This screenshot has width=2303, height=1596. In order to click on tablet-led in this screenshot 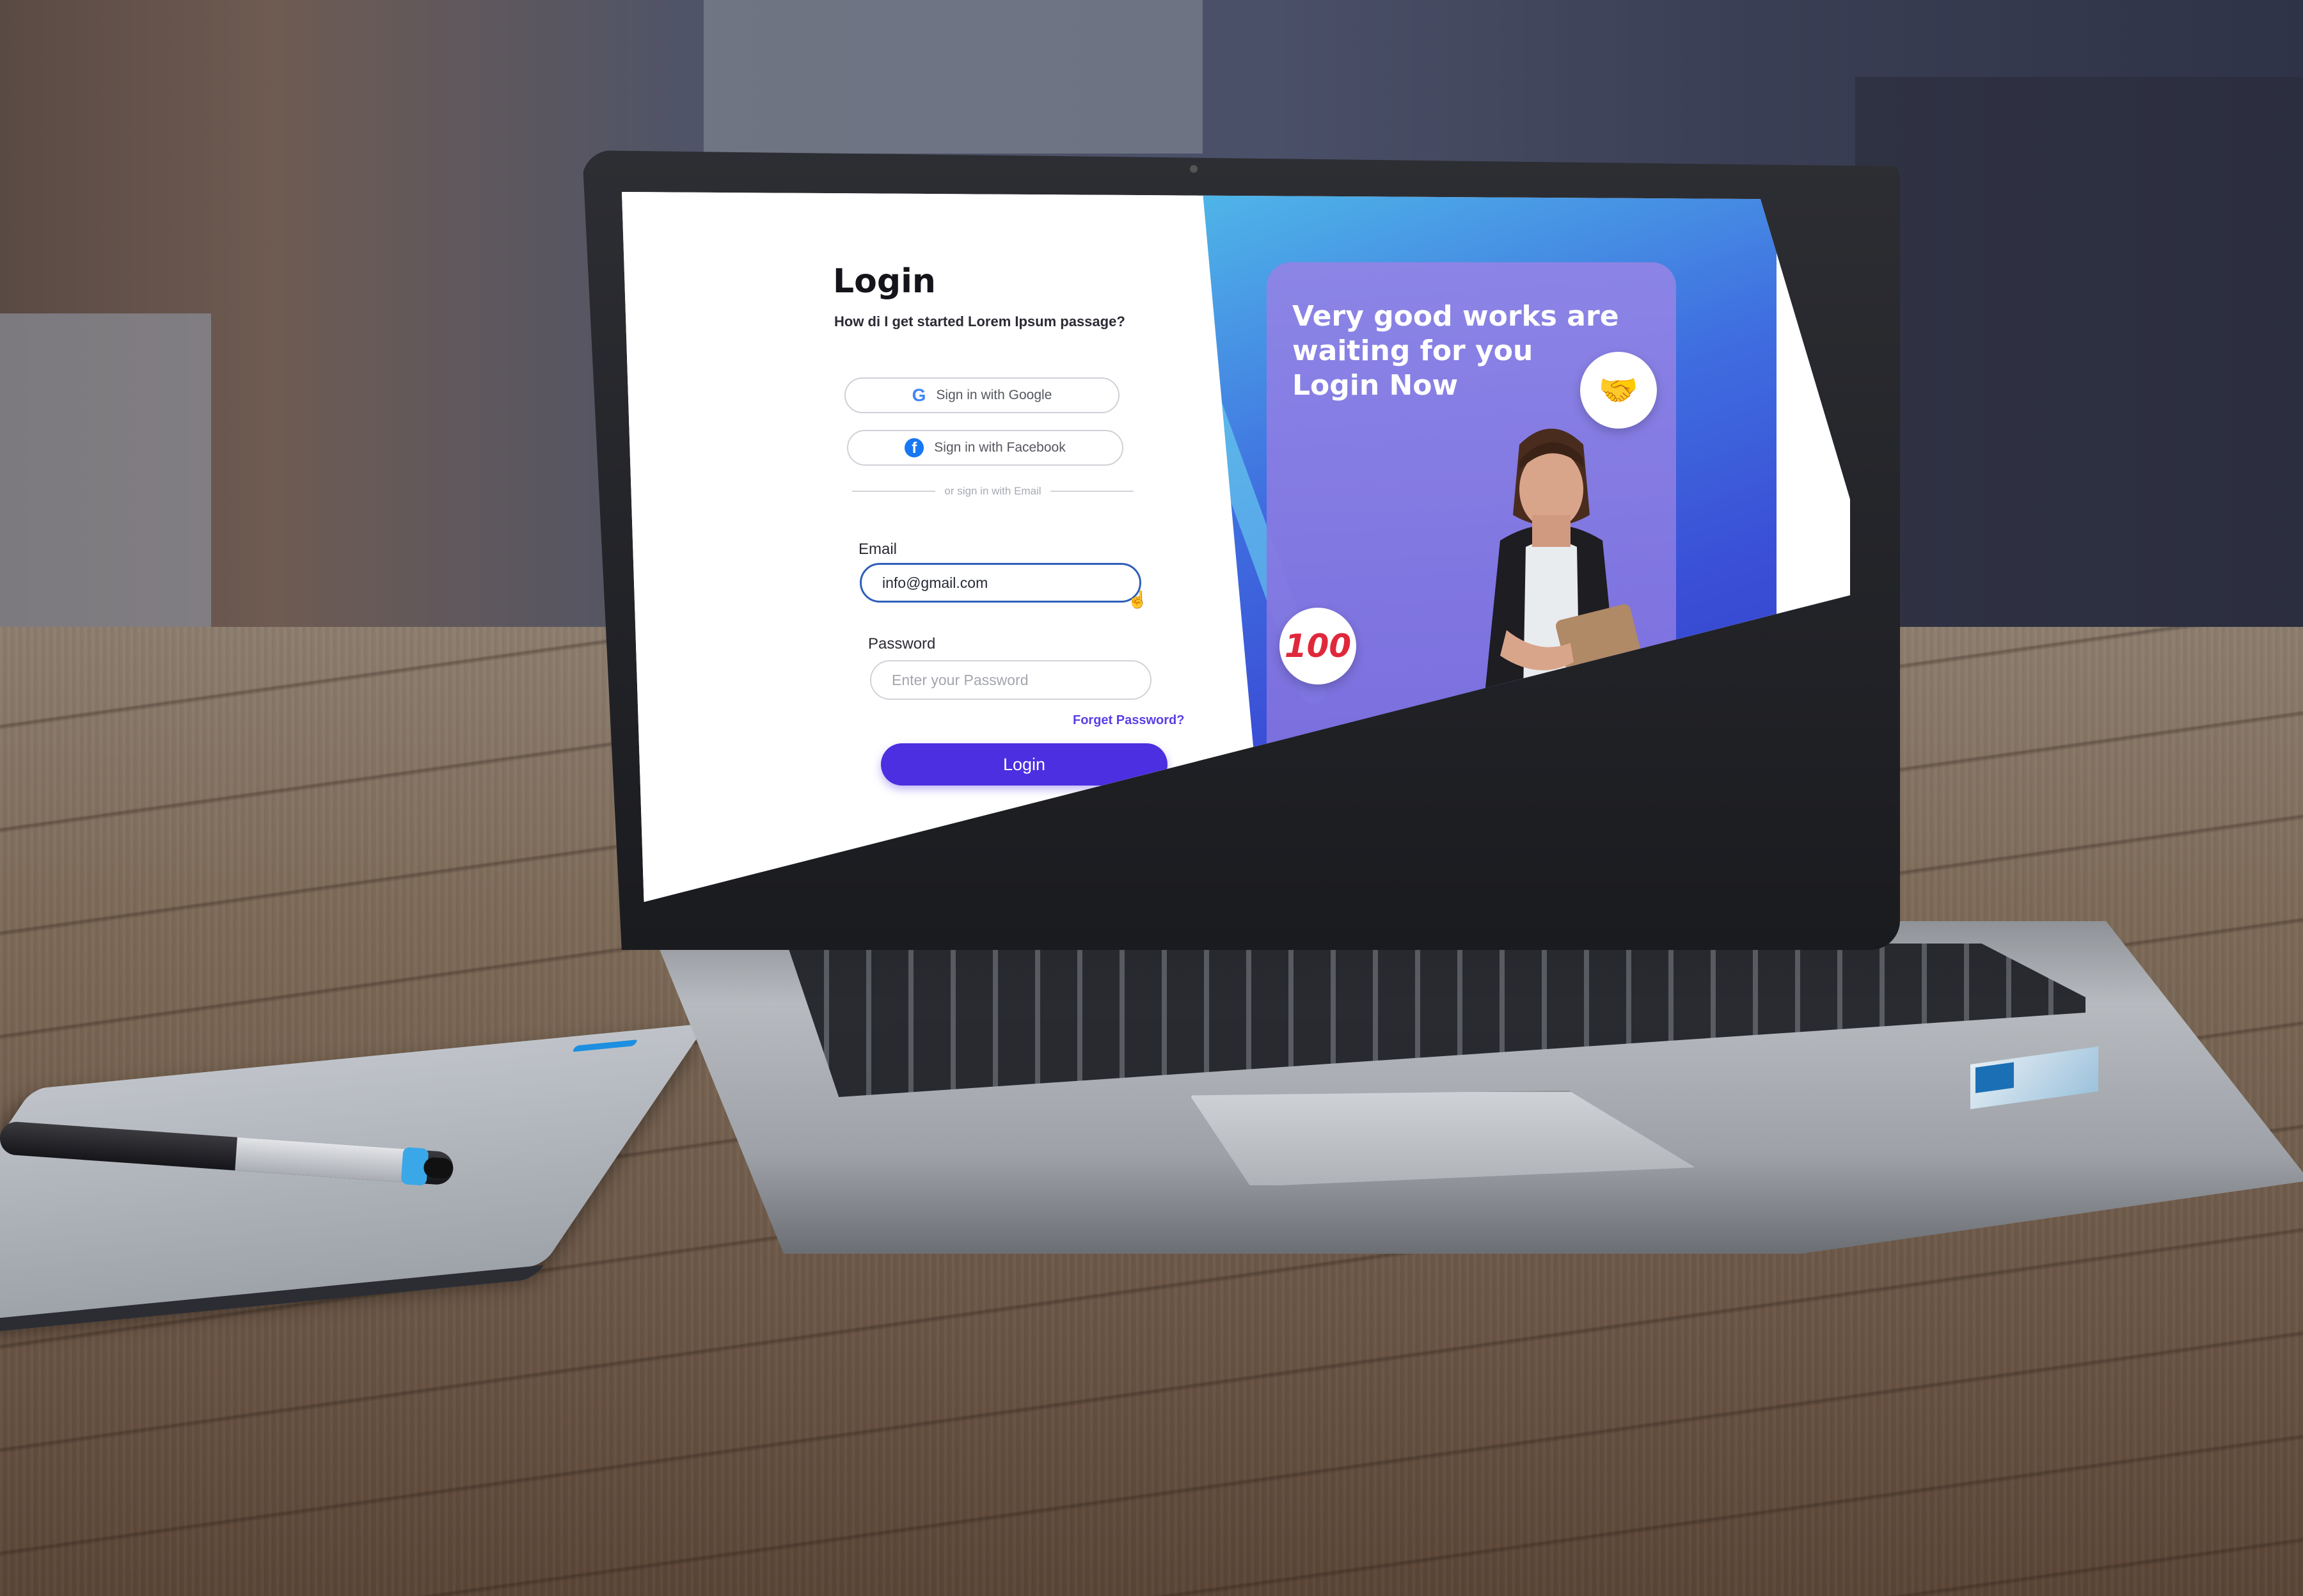, I will do `click(604, 1045)`.